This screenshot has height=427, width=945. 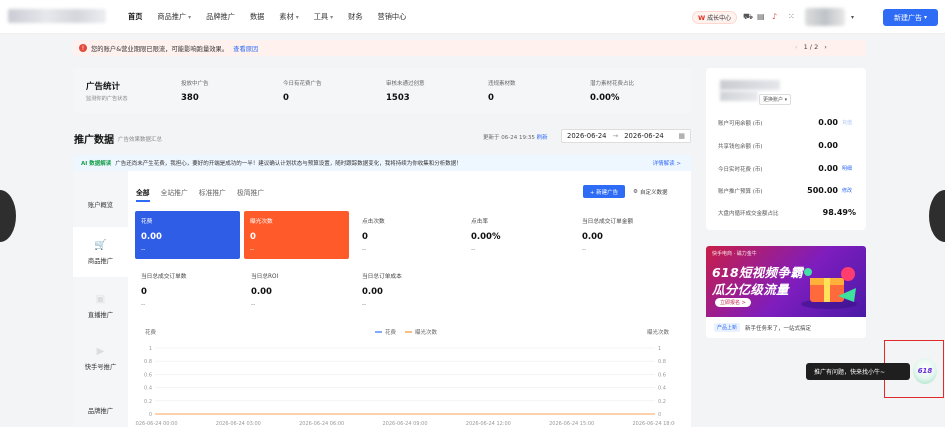 I want to click on nav-item: 工具 ▾, so click(x=323, y=17).